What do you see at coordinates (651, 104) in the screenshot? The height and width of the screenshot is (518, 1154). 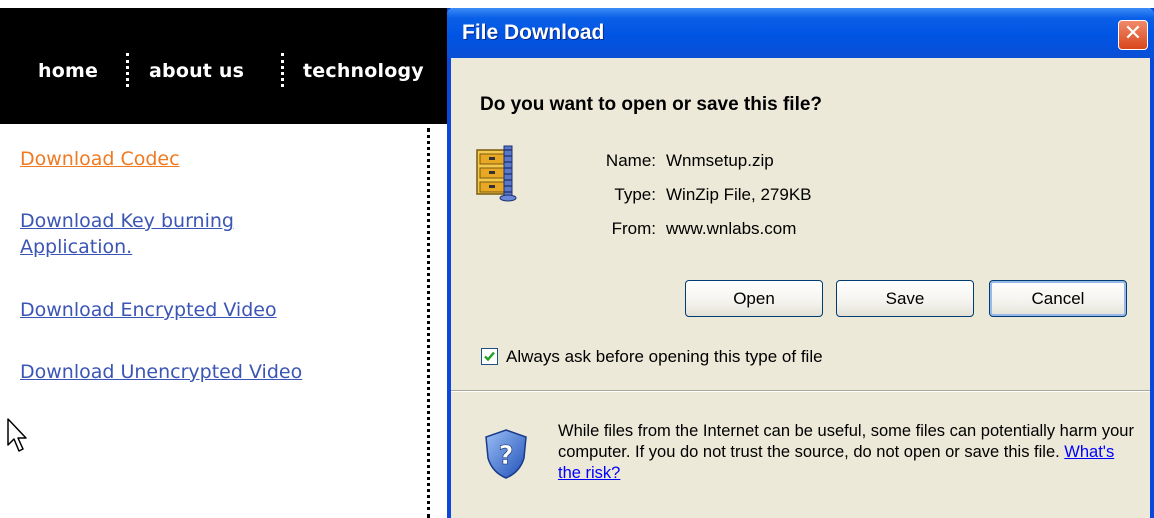 I see `dialog-question: Do you want to open or save this file?` at bounding box center [651, 104].